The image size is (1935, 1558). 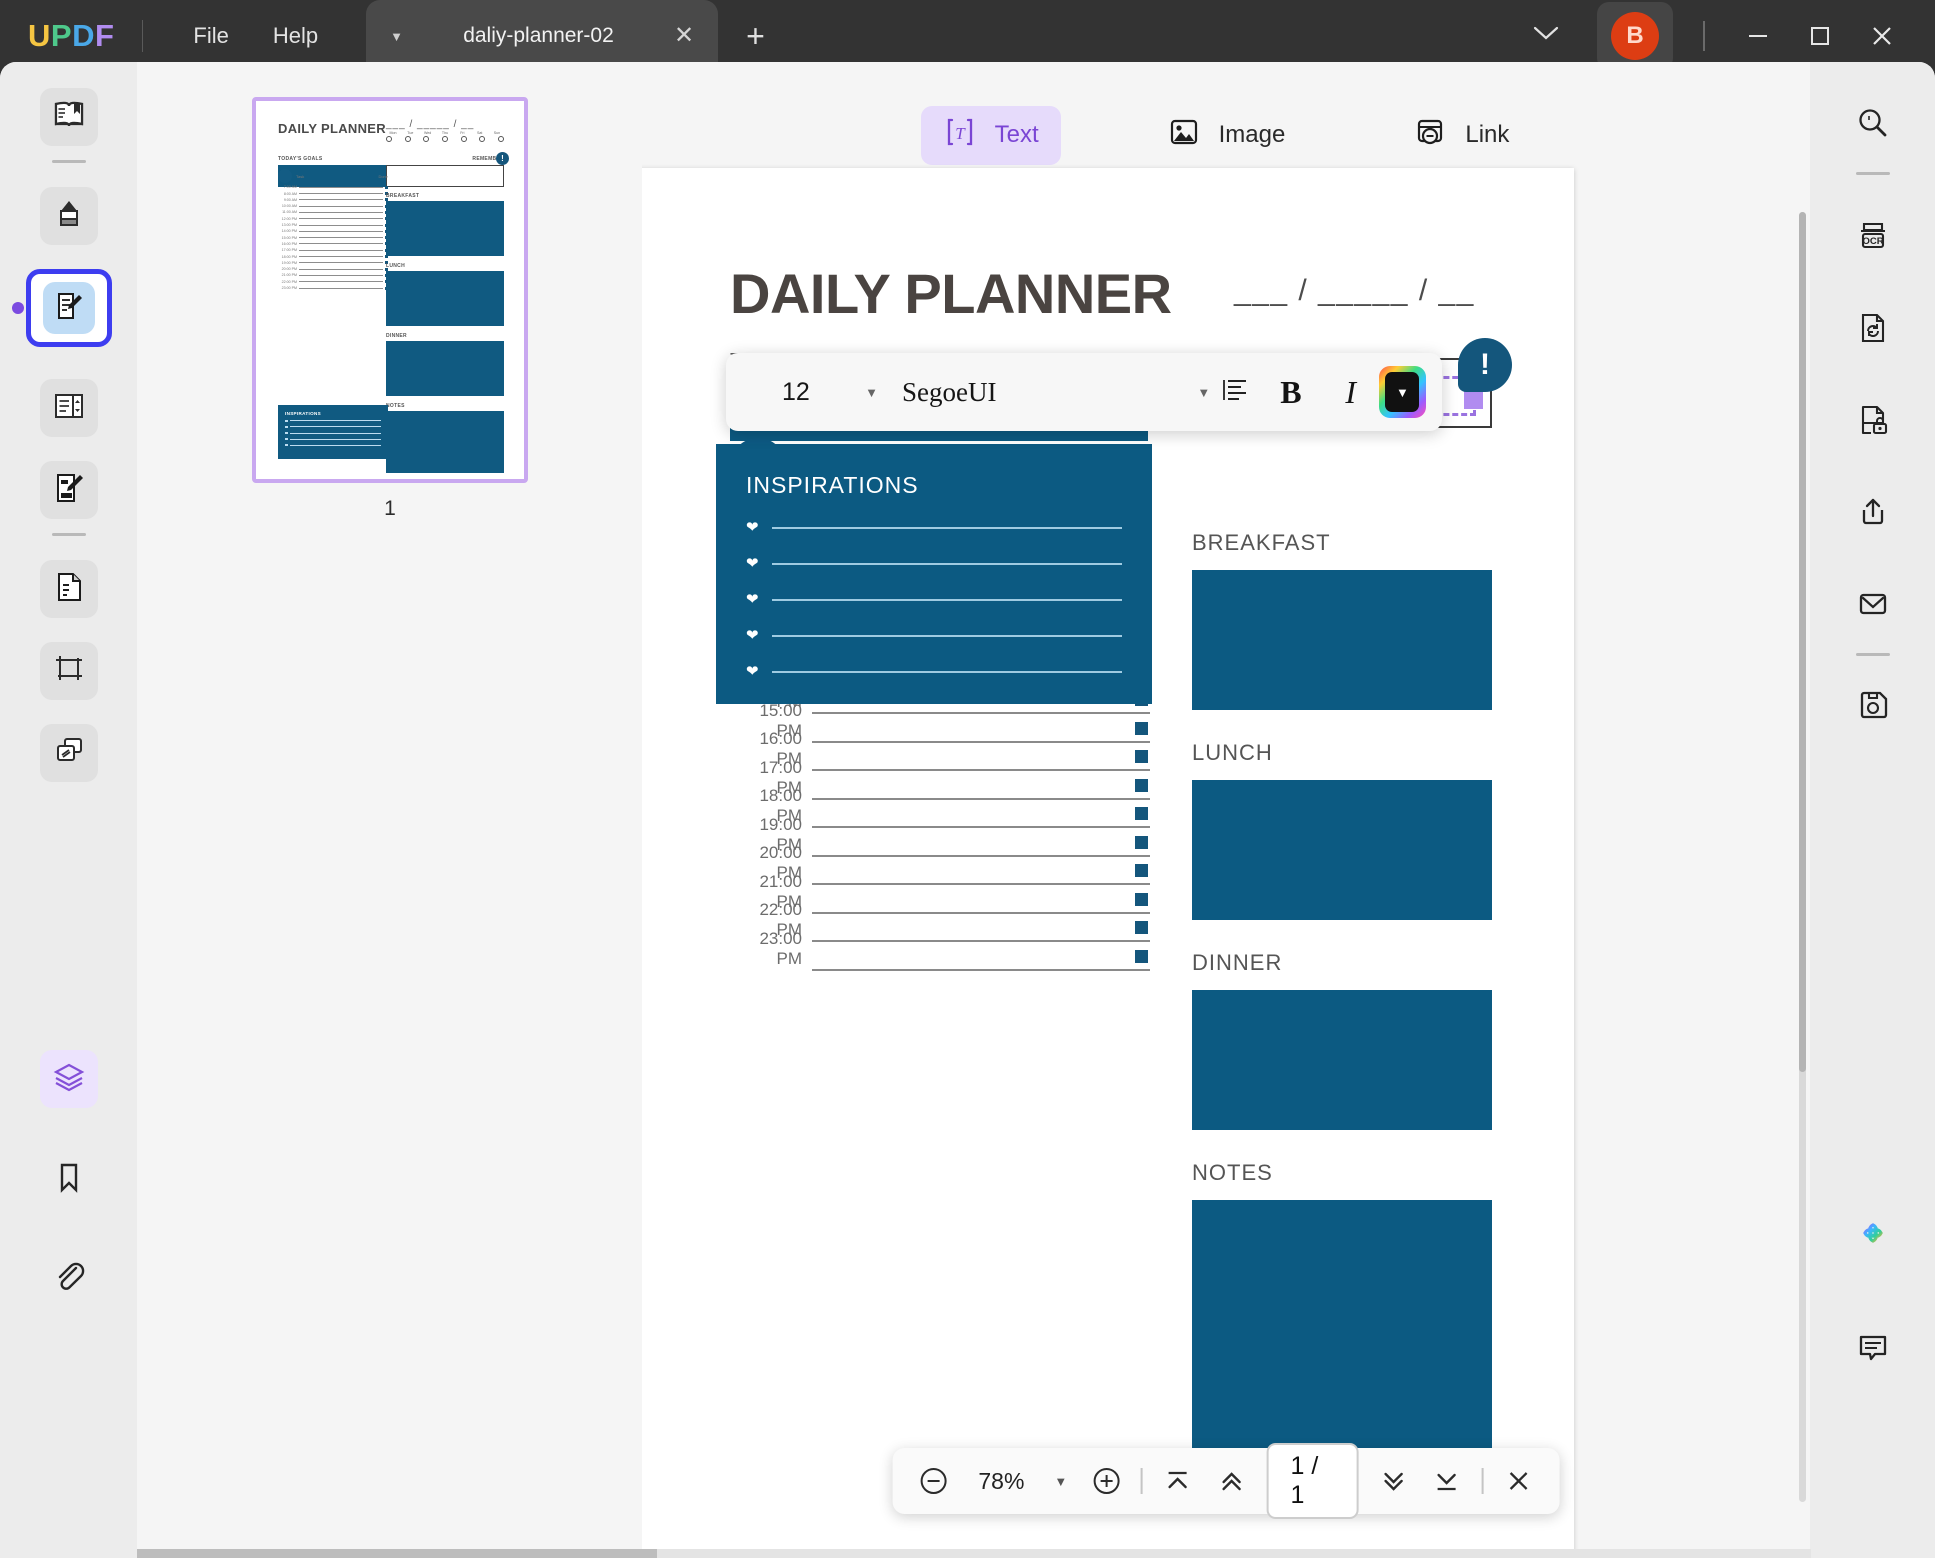 What do you see at coordinates (68, 753) in the screenshot?
I see `sidebar-item-compare` at bounding box center [68, 753].